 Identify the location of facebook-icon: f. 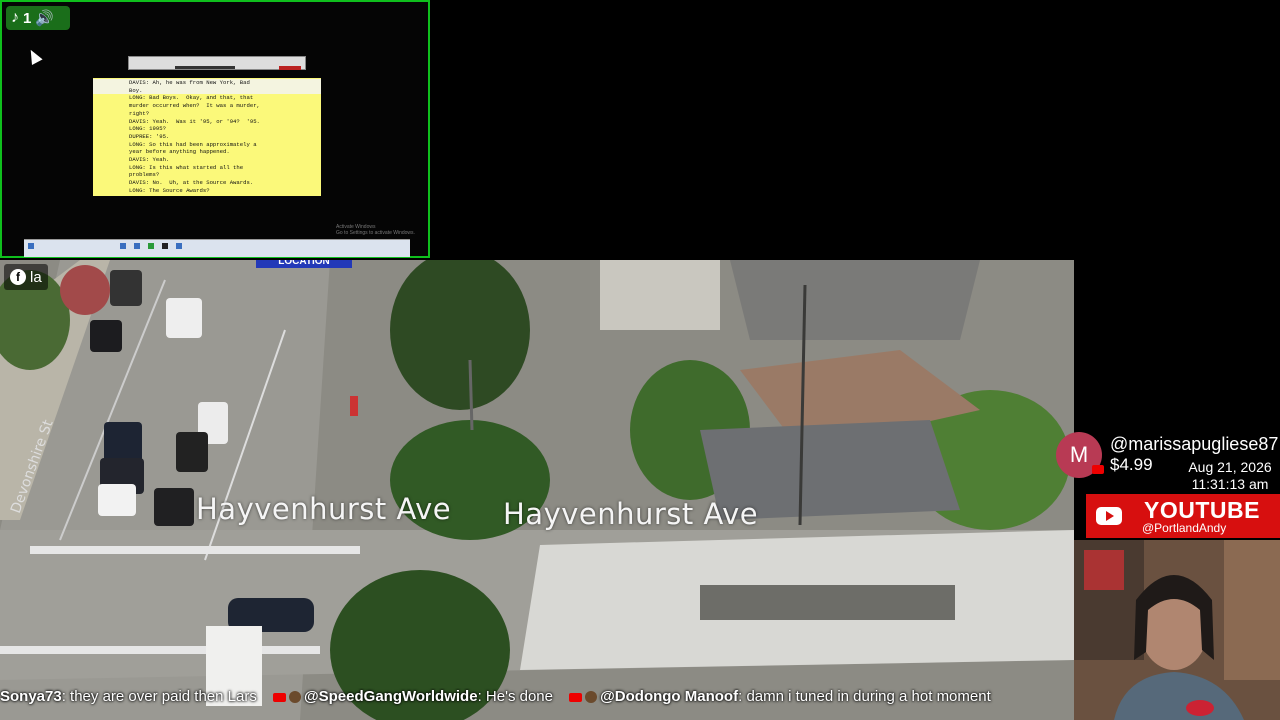
(18, 277).